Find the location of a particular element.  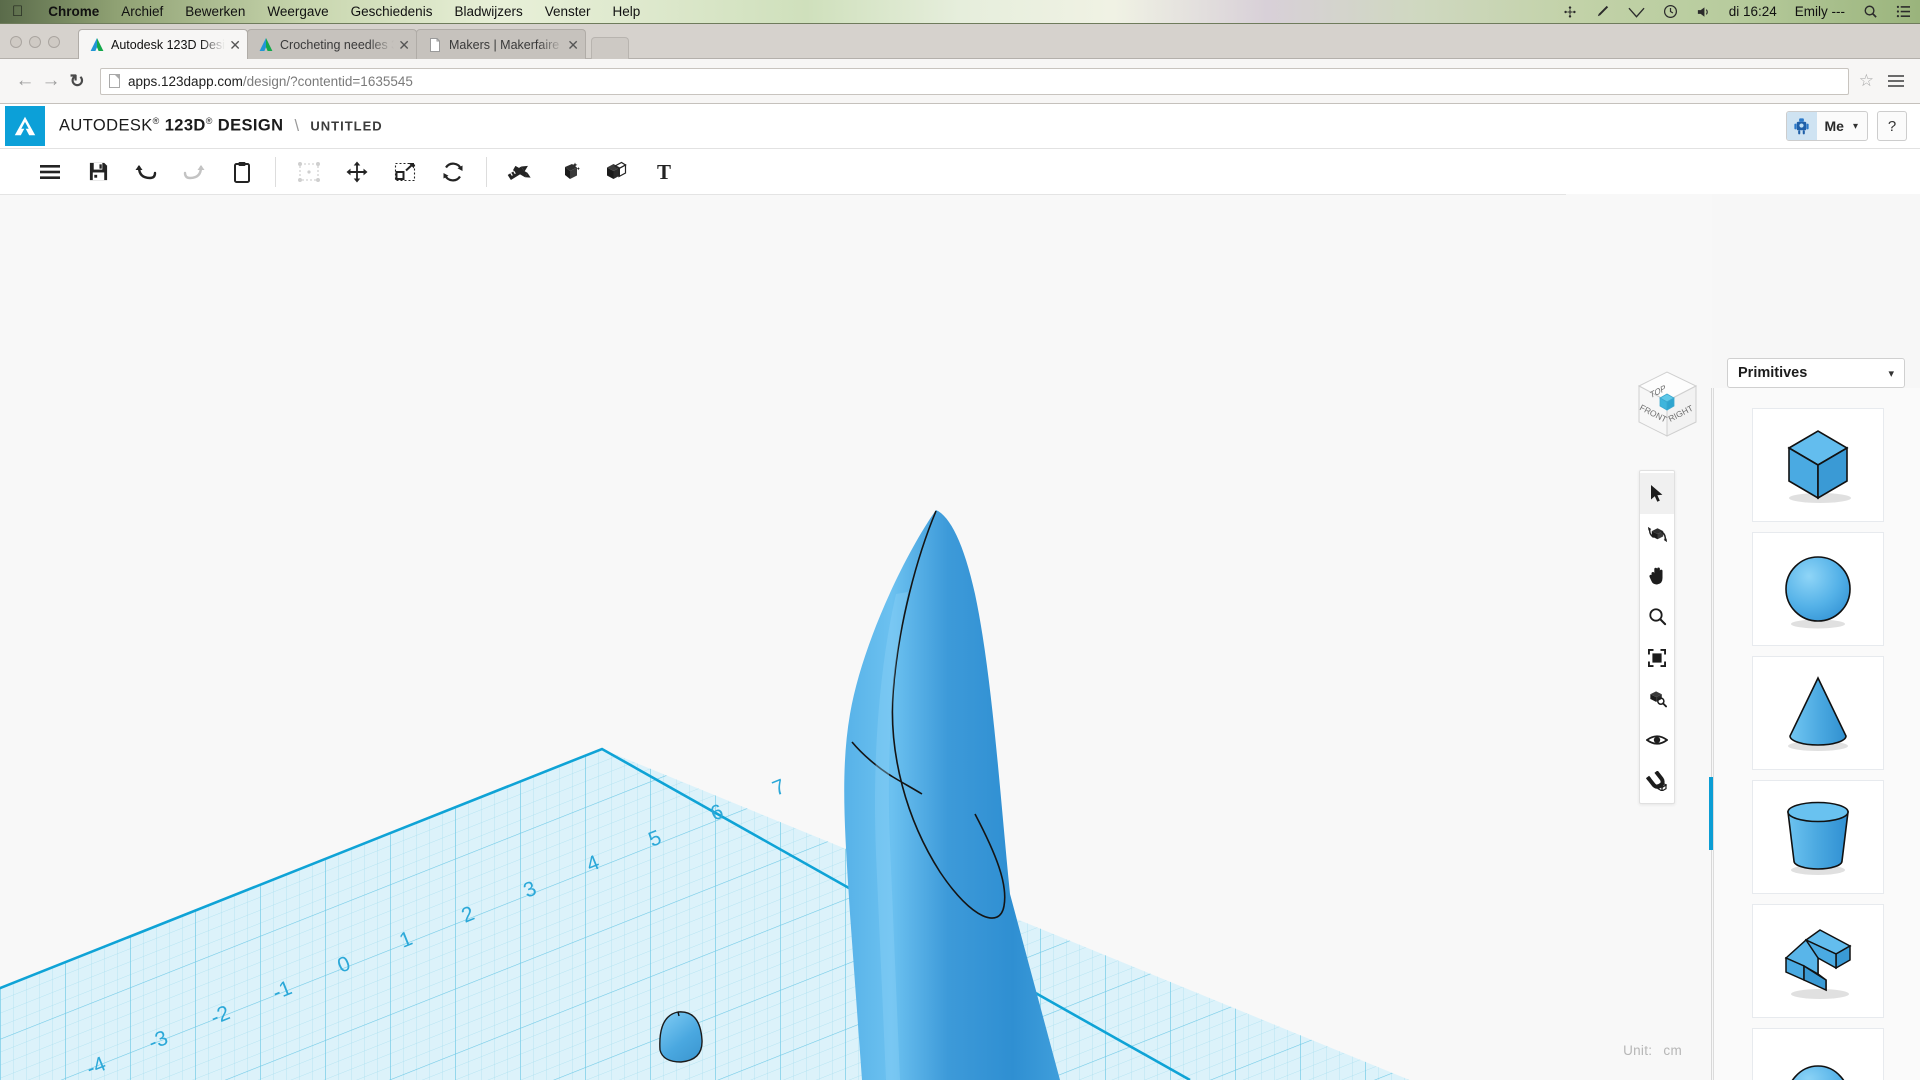

browser-tab-label-1: Crocheting needles 3D Mo is located at coordinates (337, 44).